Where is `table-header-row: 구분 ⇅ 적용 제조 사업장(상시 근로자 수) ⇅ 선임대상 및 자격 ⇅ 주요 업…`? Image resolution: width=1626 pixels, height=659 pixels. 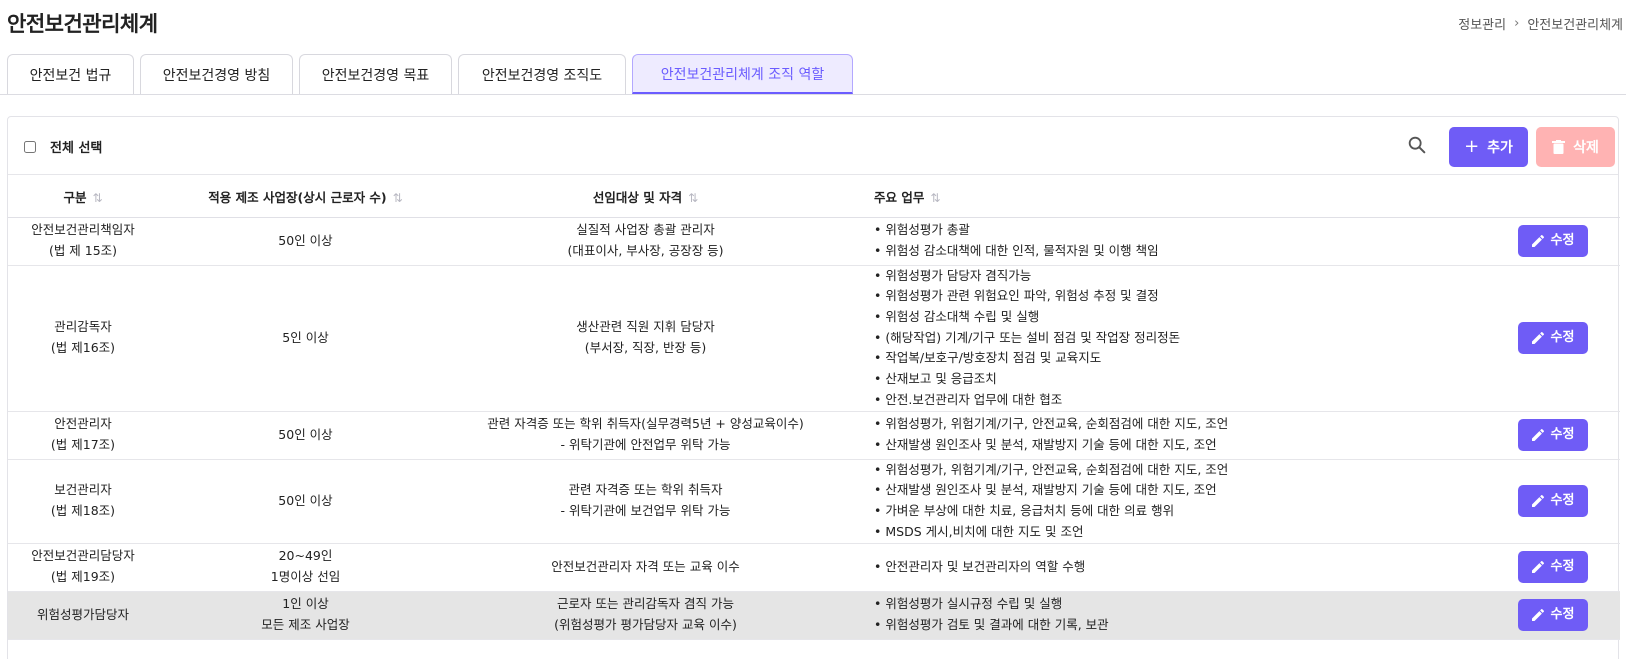 table-header-row: 구분 ⇅ 적용 제조 사업장(상시 근로자 수) ⇅ 선임대상 및 자격 ⇅ 주요 업… is located at coordinates (814, 196).